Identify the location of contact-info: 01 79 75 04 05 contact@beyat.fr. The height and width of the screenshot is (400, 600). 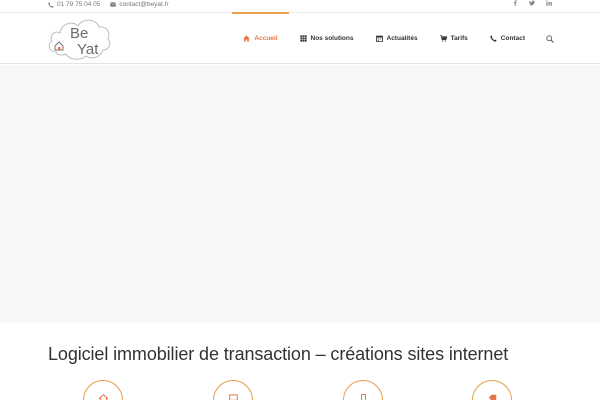
(108, 4).